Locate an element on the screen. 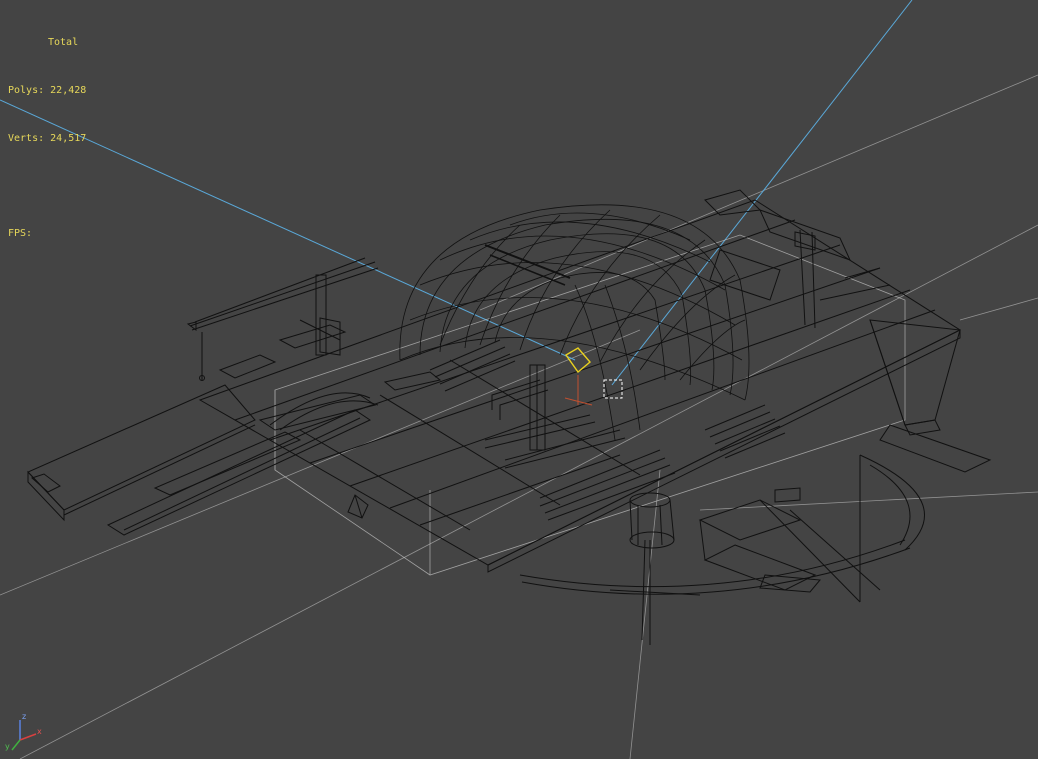  stats-verts-label: Verts: is located at coordinates (26, 138).